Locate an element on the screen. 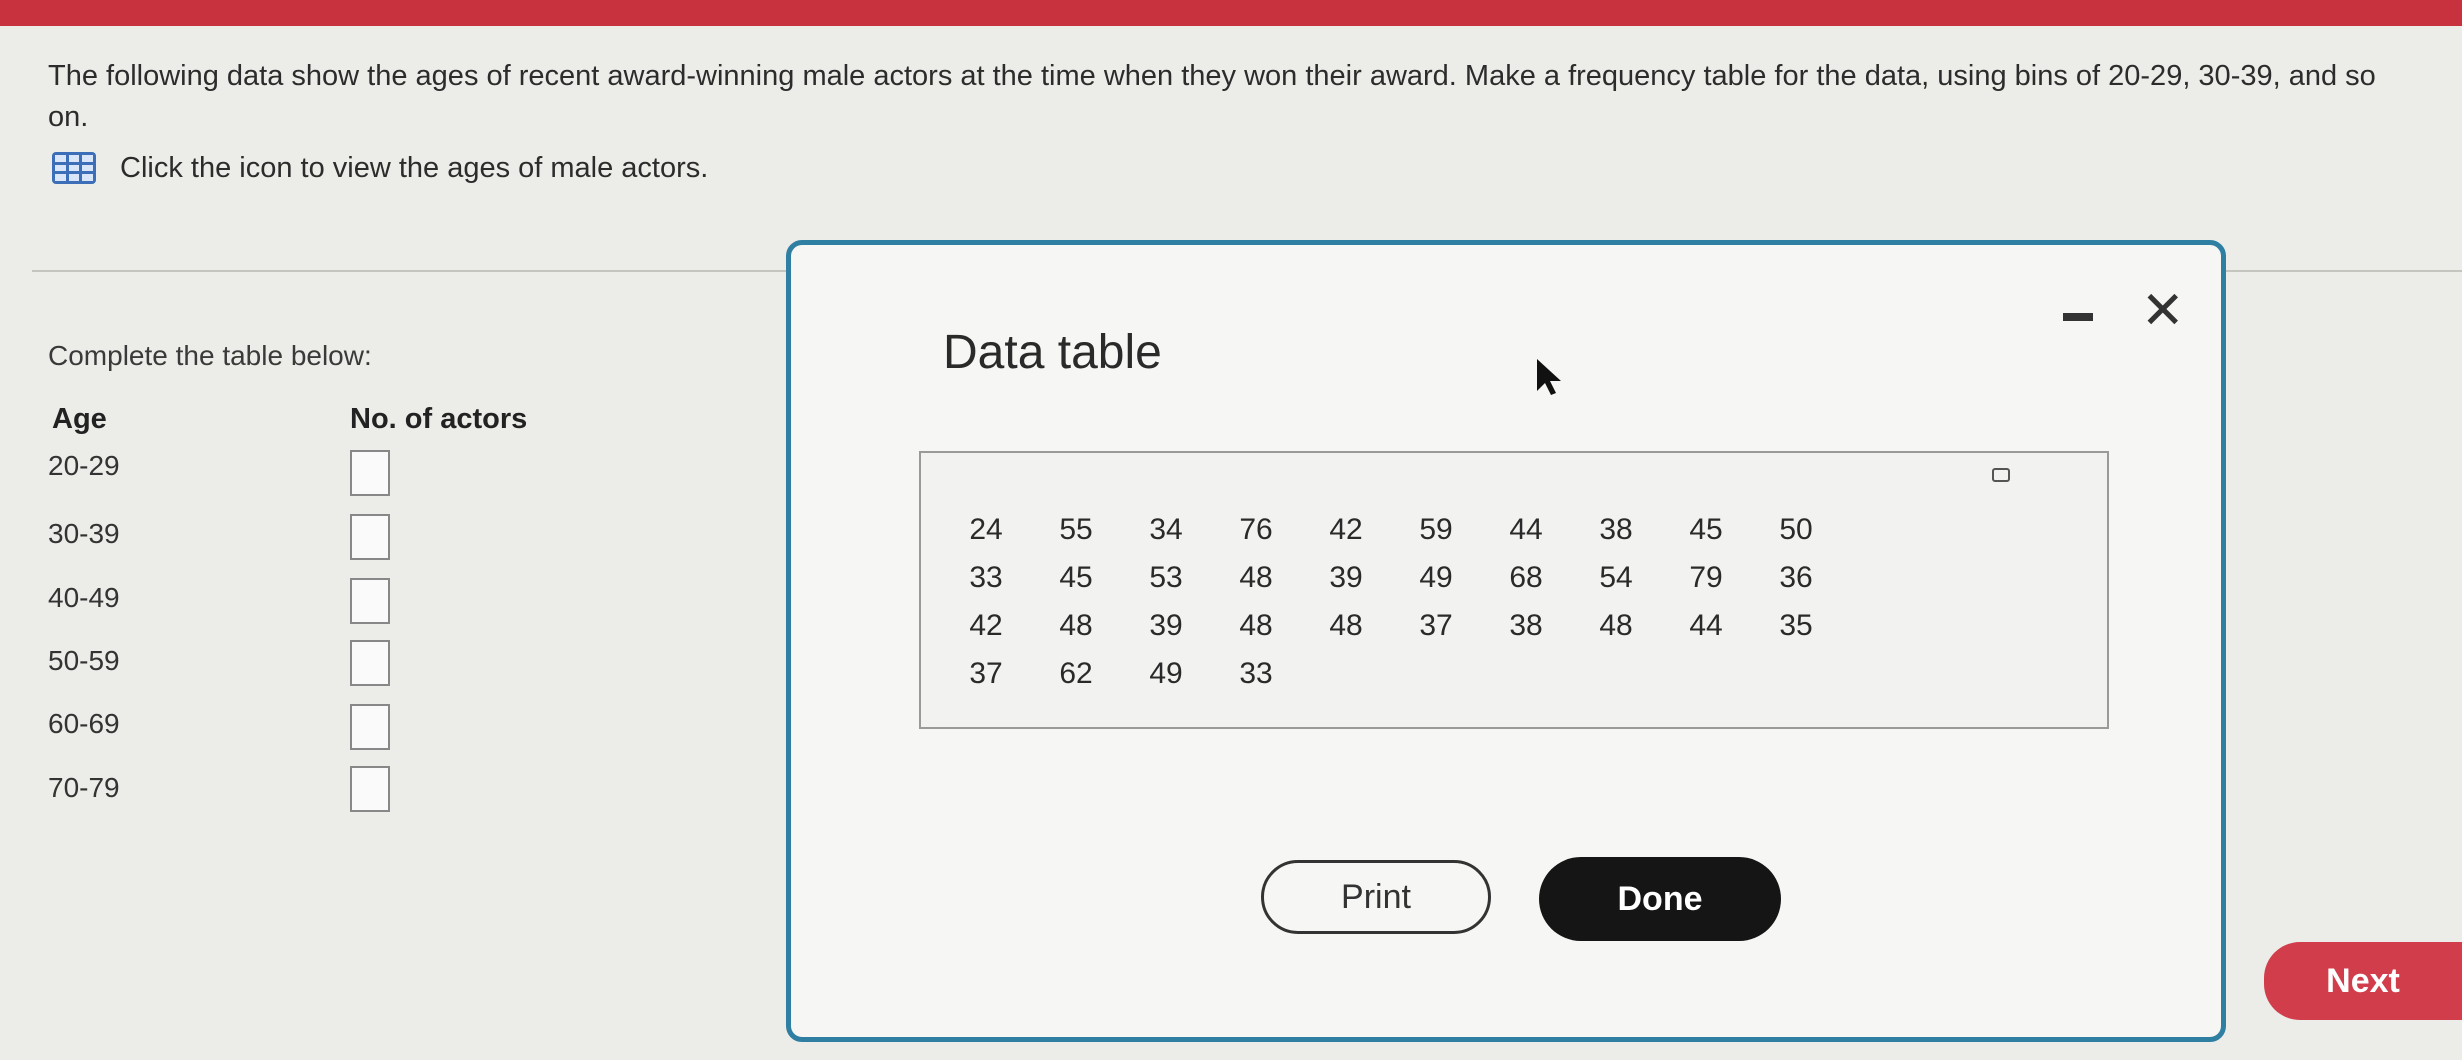 The height and width of the screenshot is (1060, 2462). age-bin-label: 20-29 is located at coordinates (84, 465).